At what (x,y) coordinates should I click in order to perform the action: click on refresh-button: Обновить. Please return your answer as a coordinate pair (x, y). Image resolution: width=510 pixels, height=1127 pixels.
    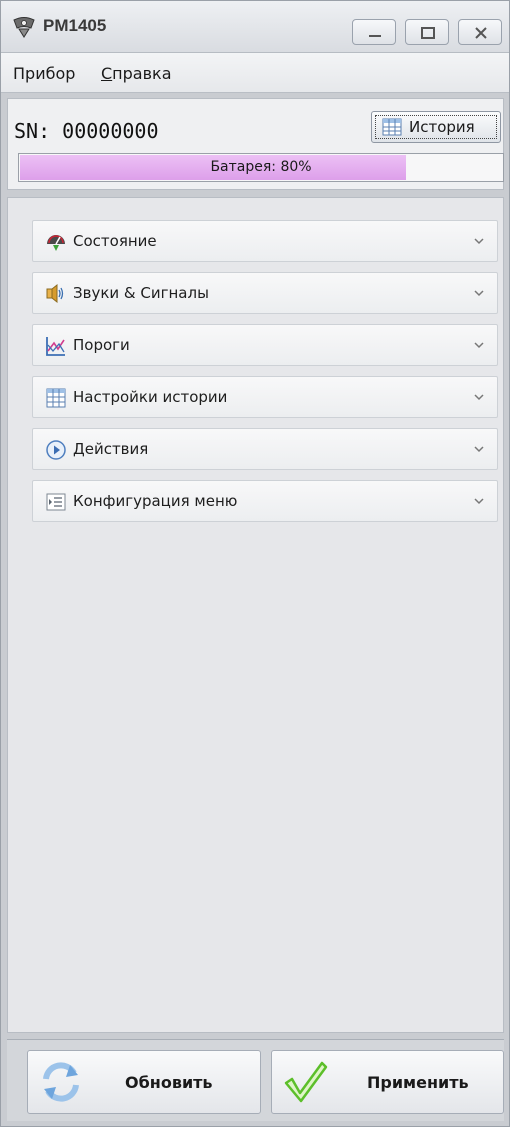
    Looking at the image, I should click on (144, 1082).